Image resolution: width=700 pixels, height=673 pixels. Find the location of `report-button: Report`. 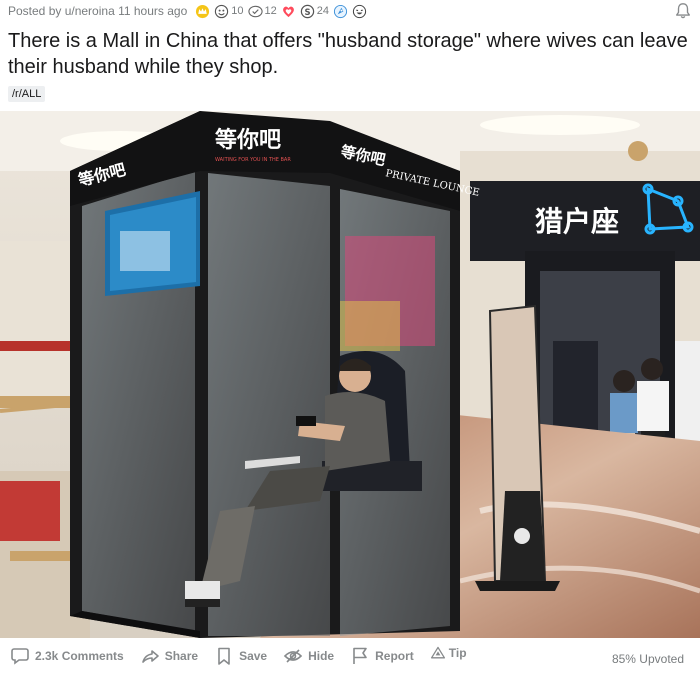

report-button: Report is located at coordinates (382, 656).